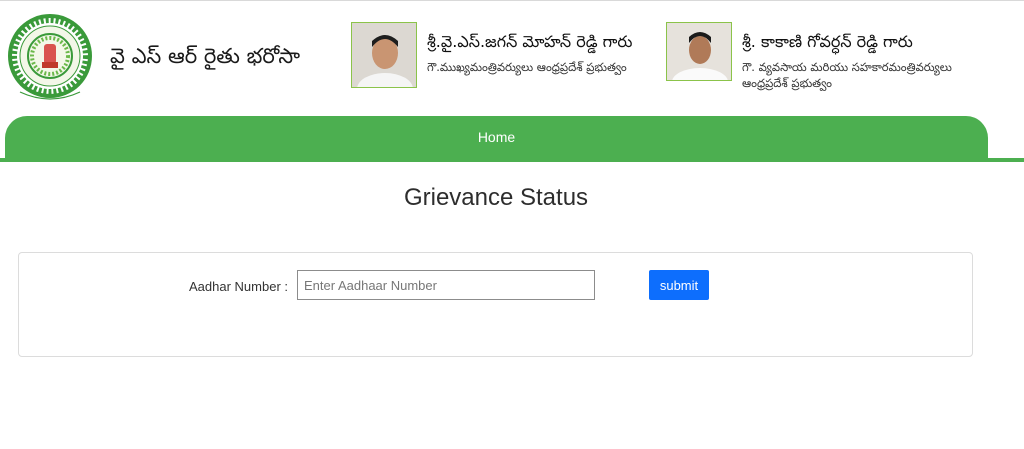  I want to click on page-title: Grievance Status, so click(496, 197).